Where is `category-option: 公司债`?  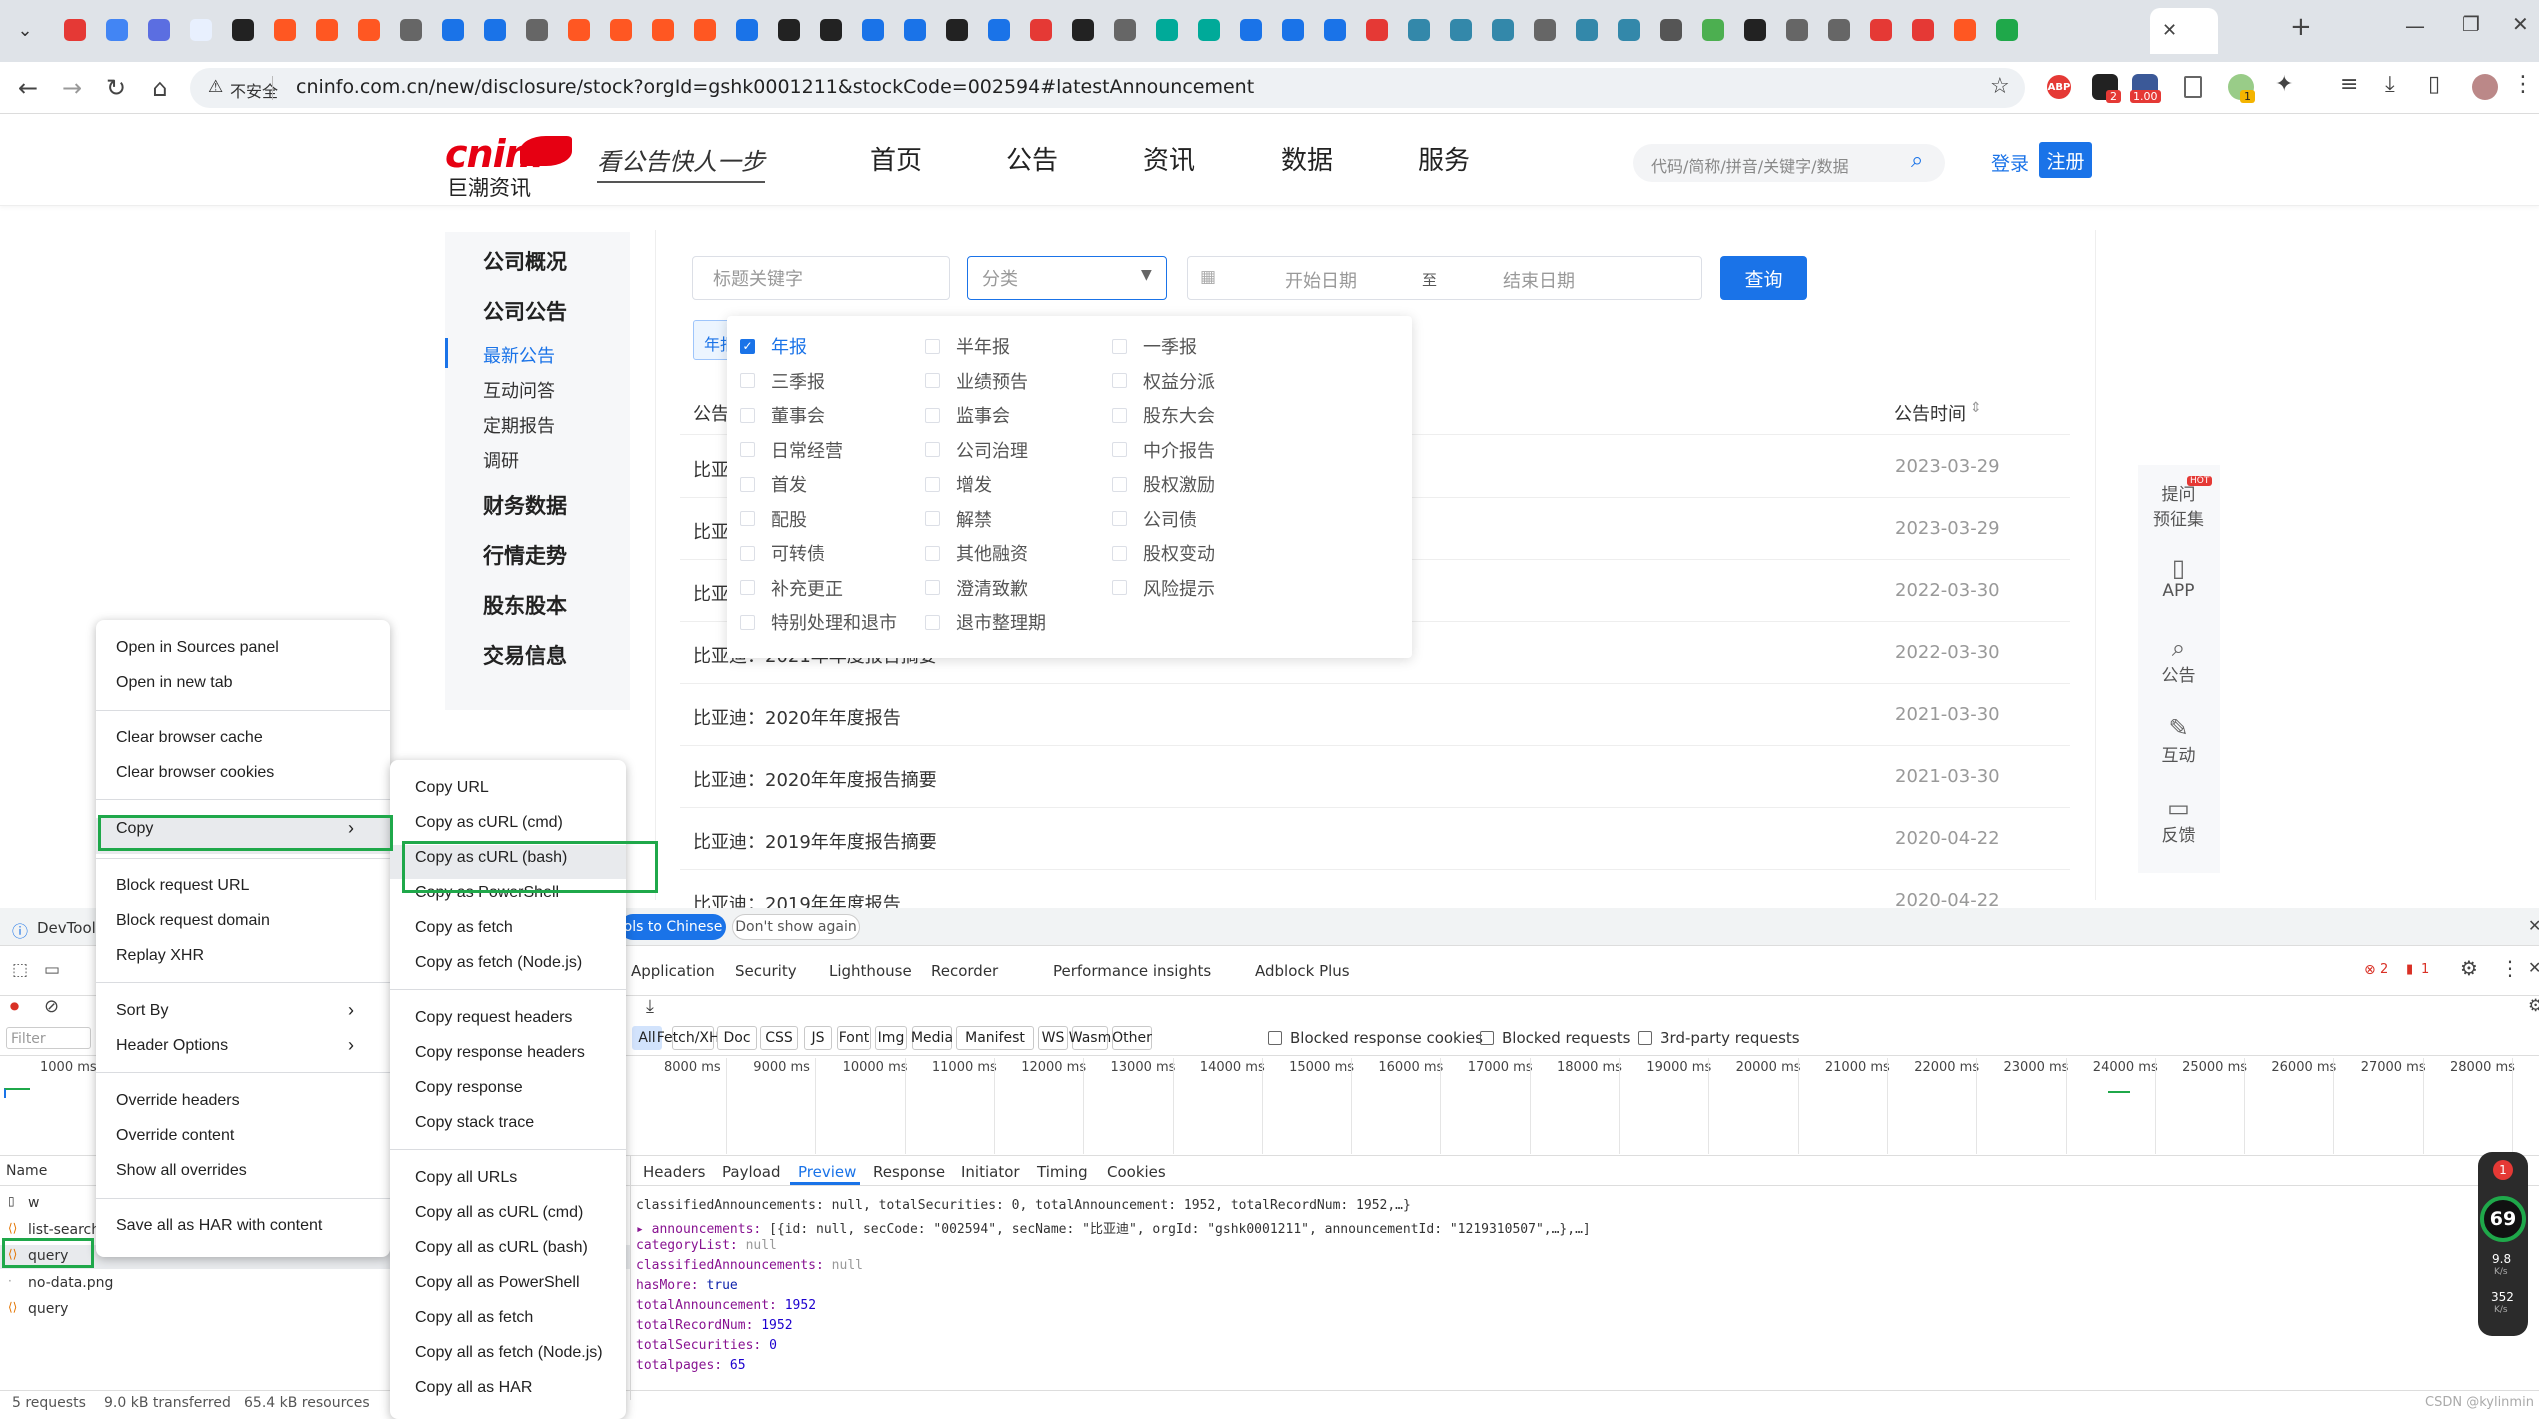
category-option: 公司债 is located at coordinates (1154, 519).